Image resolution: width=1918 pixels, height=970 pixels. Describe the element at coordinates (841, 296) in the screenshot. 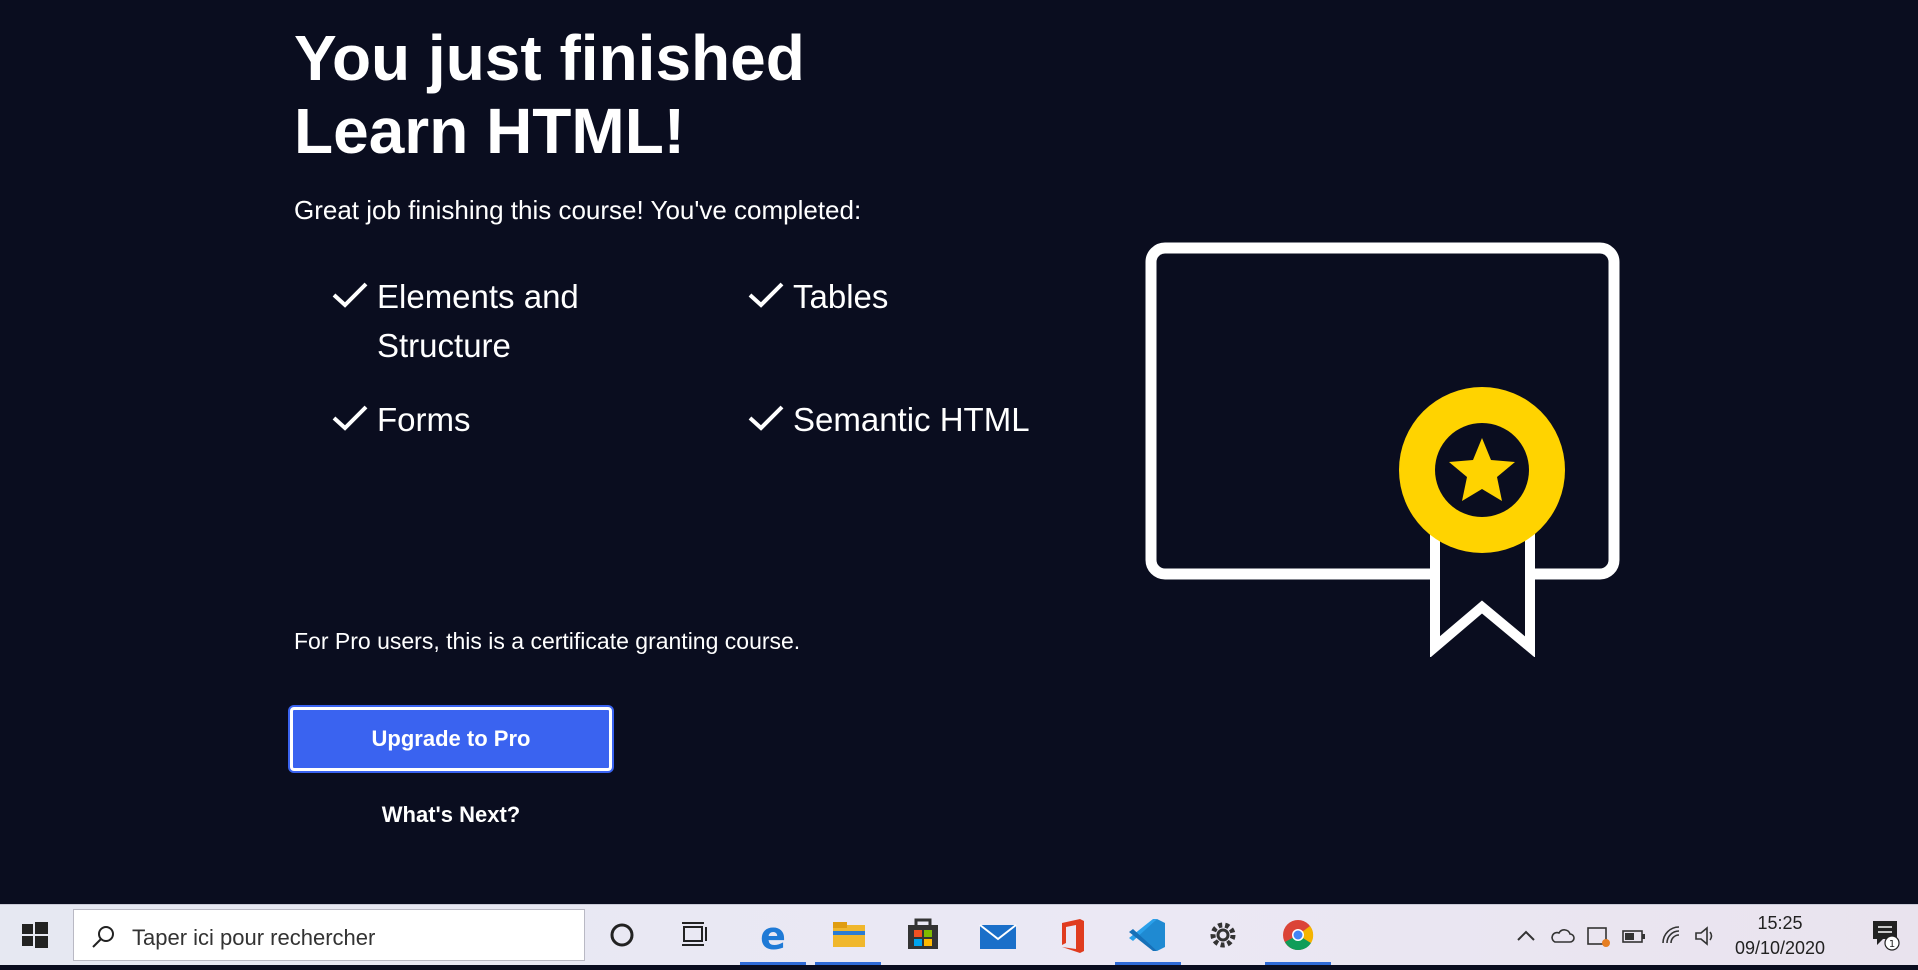

I see `topic-label: Tables` at that location.